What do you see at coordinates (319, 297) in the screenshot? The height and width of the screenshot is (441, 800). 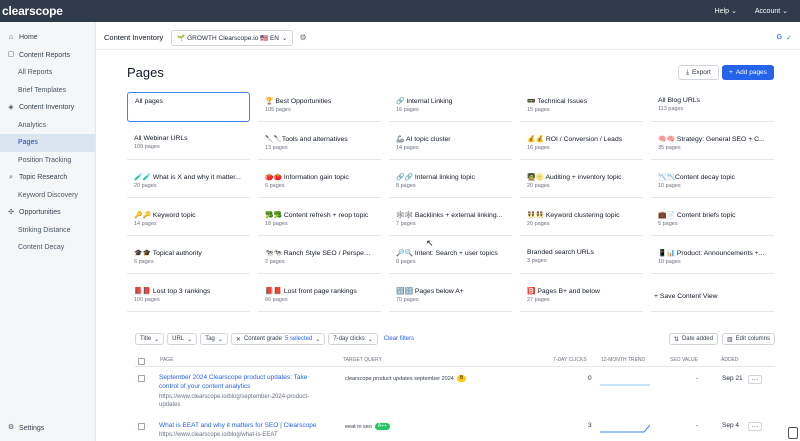 I see `content-view-card: 📕📕 Lost front page rankings 66 pages` at bounding box center [319, 297].